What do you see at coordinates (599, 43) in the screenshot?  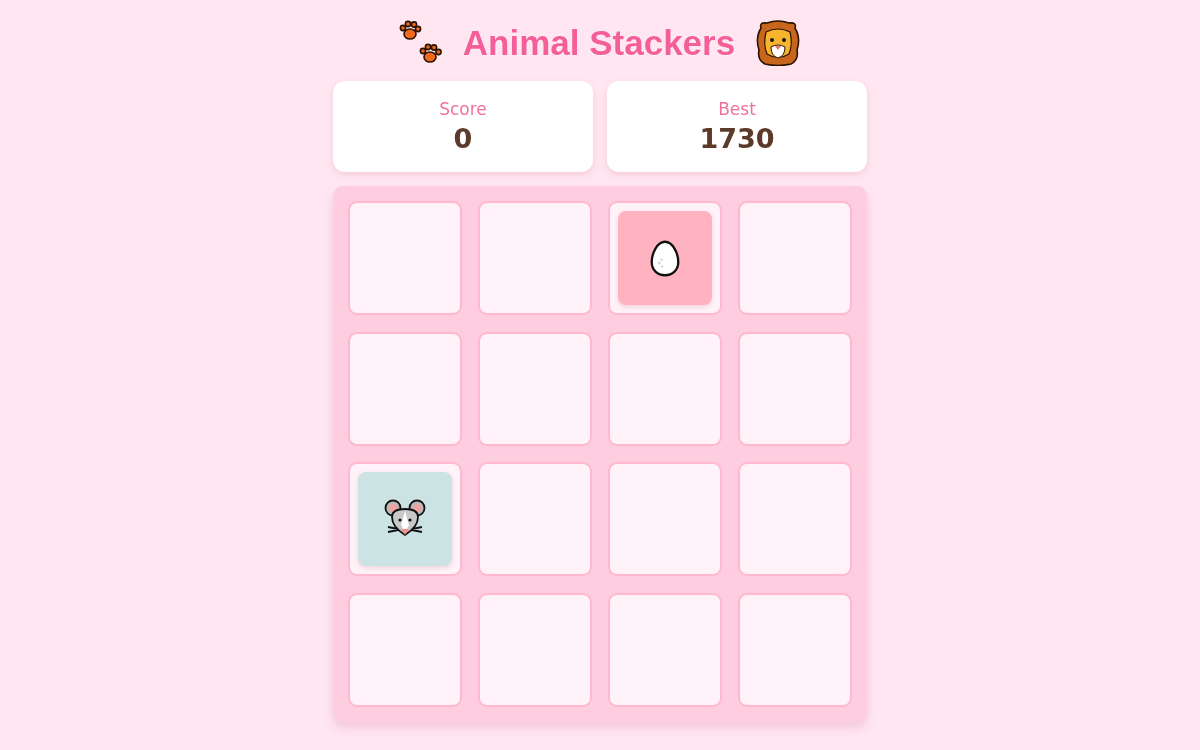 I see `game-title: Animal Stackers` at bounding box center [599, 43].